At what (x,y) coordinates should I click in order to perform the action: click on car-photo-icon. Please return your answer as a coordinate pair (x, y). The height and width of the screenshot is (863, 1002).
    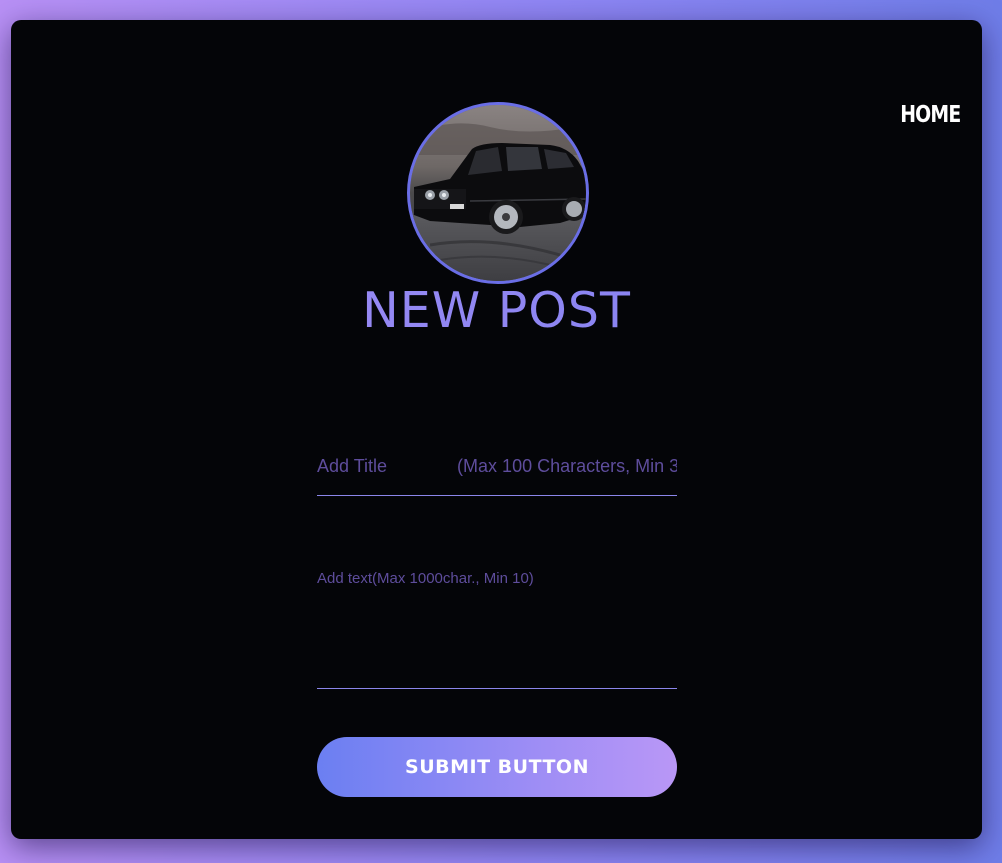
    Looking at the image, I should click on (498, 193).